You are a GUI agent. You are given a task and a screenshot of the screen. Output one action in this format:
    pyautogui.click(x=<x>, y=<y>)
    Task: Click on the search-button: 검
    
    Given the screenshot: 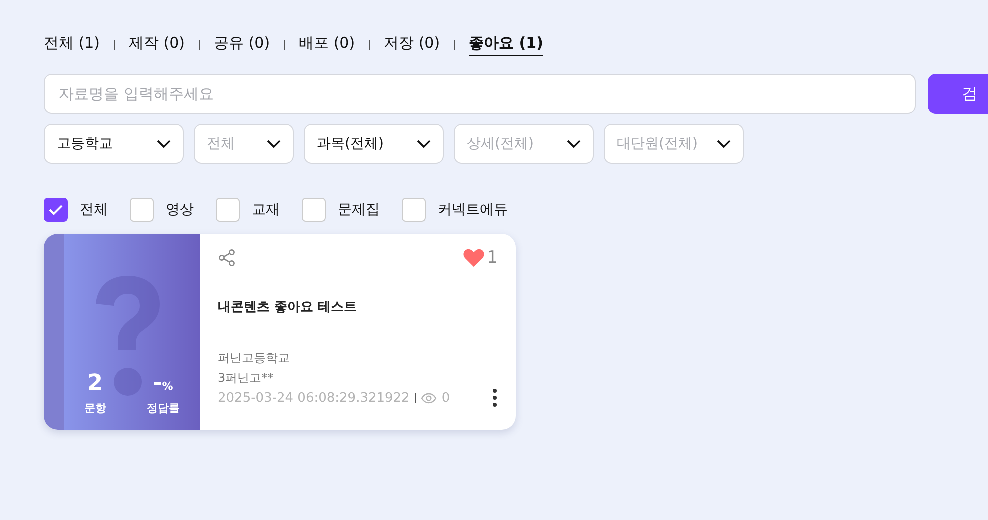 What is the action you would take?
    pyautogui.click(x=958, y=94)
    